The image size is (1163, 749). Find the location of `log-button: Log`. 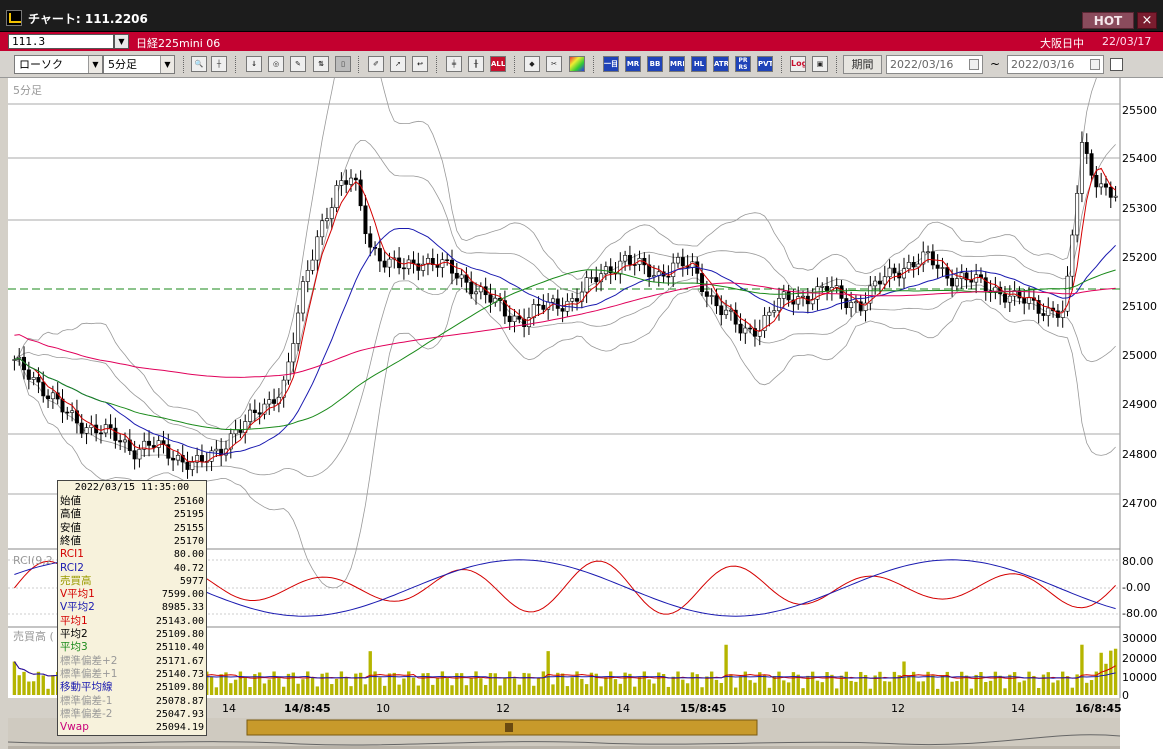

log-button: Log is located at coordinates (798, 64).